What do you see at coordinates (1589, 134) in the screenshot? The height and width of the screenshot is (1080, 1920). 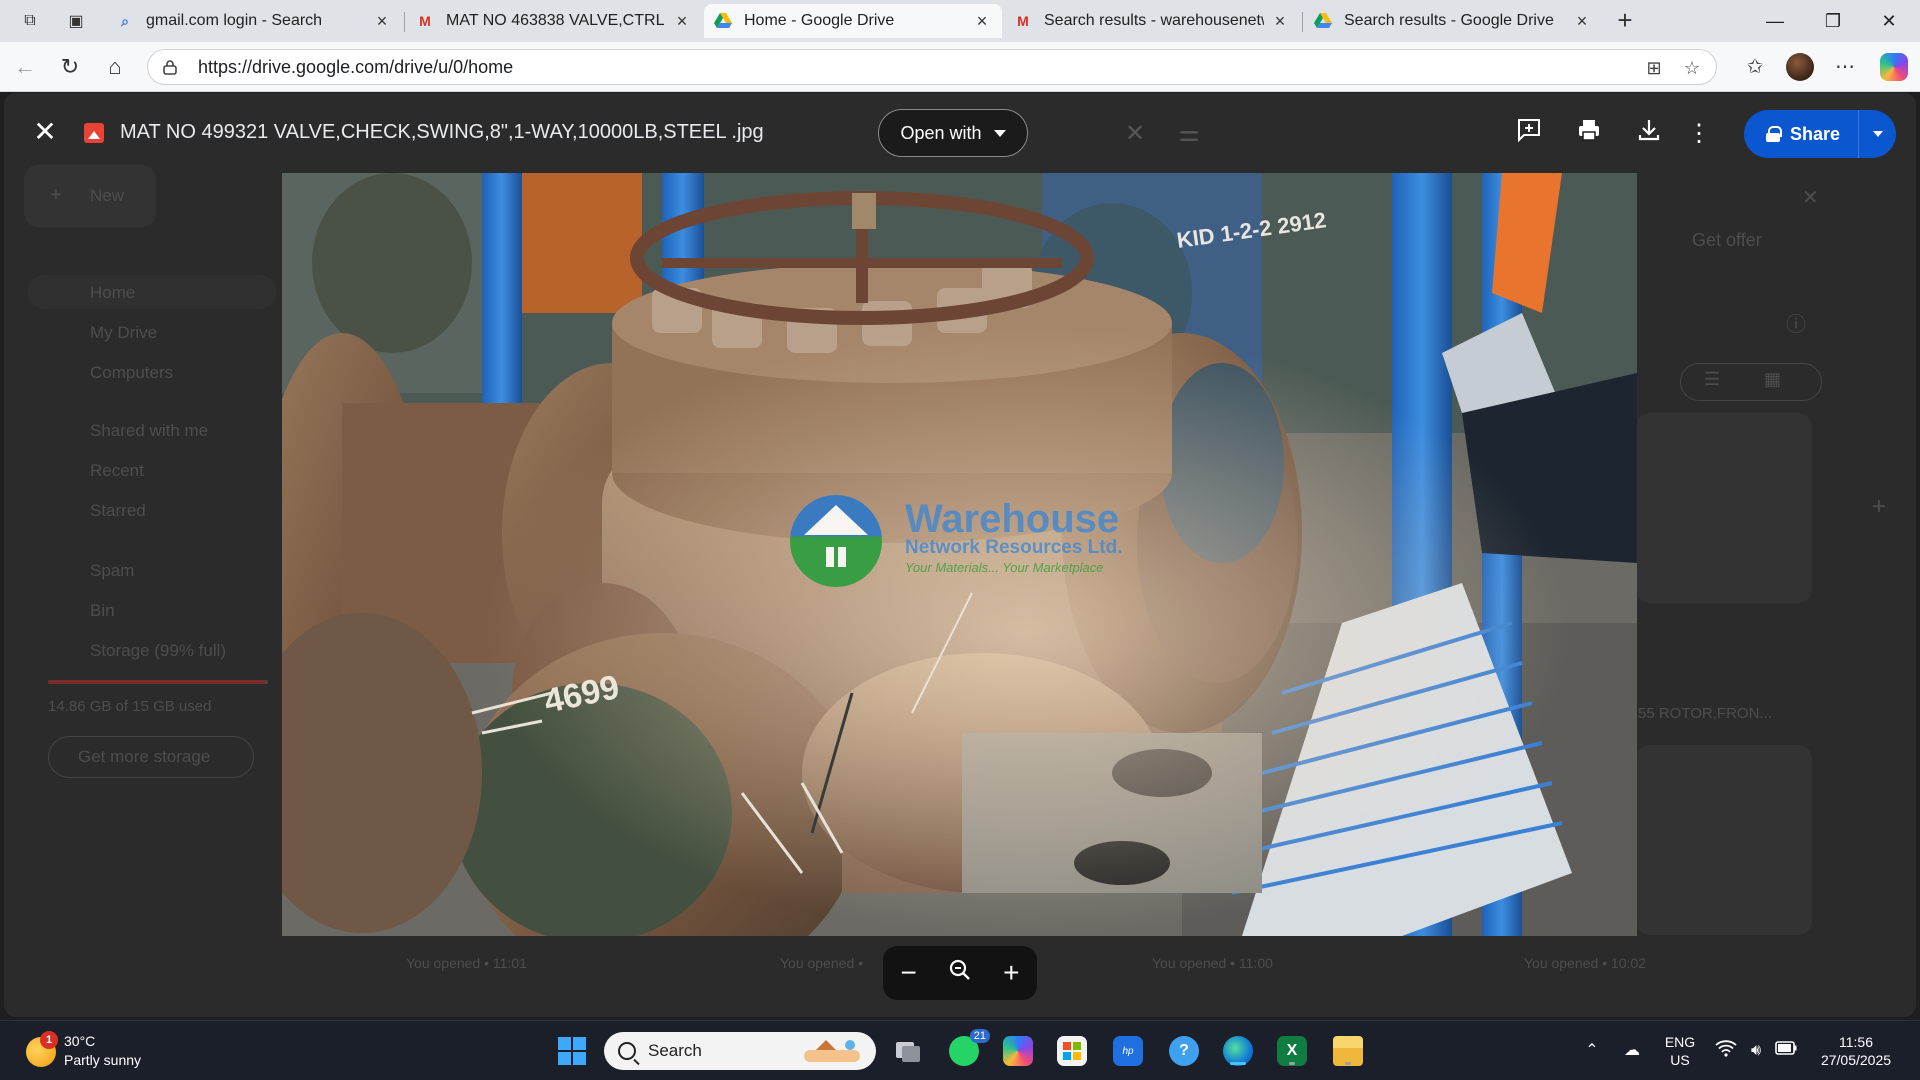 I see `print-icon` at bounding box center [1589, 134].